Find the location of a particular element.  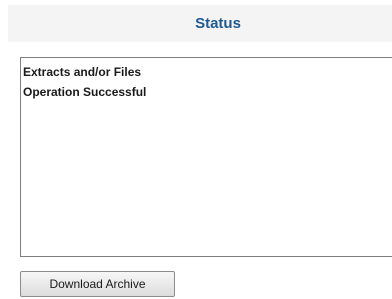

status-line-result: Operation Successful is located at coordinates (85, 92).